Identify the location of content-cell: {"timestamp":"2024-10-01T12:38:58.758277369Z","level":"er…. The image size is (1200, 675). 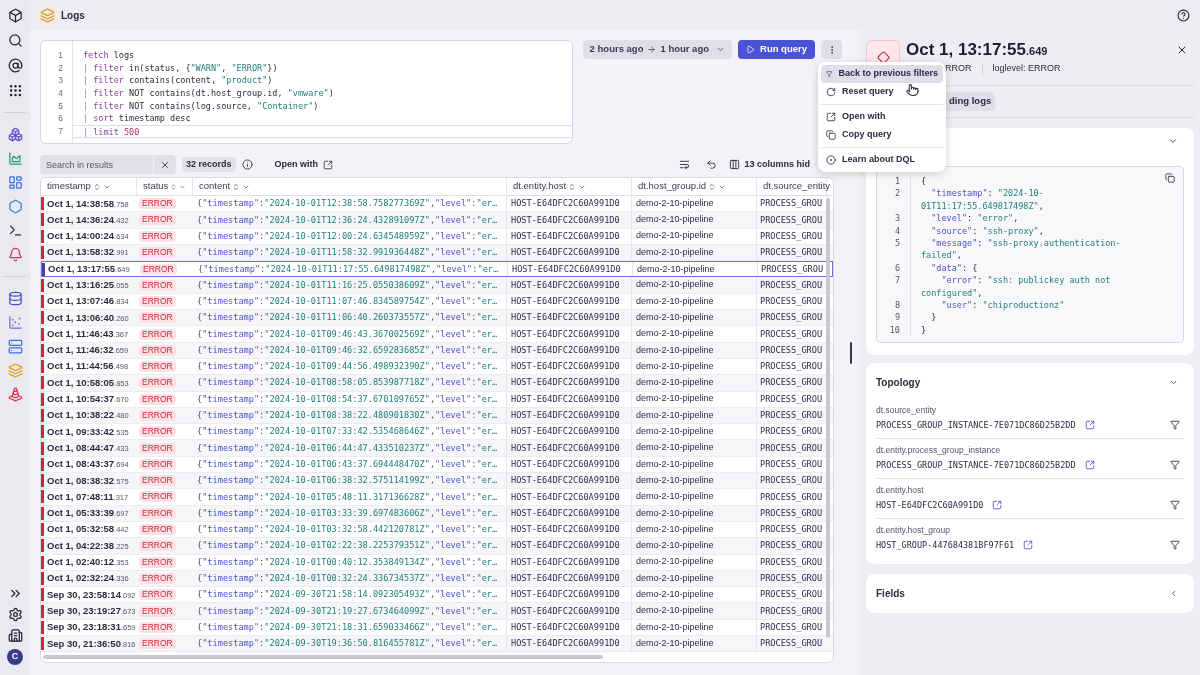
(347, 204).